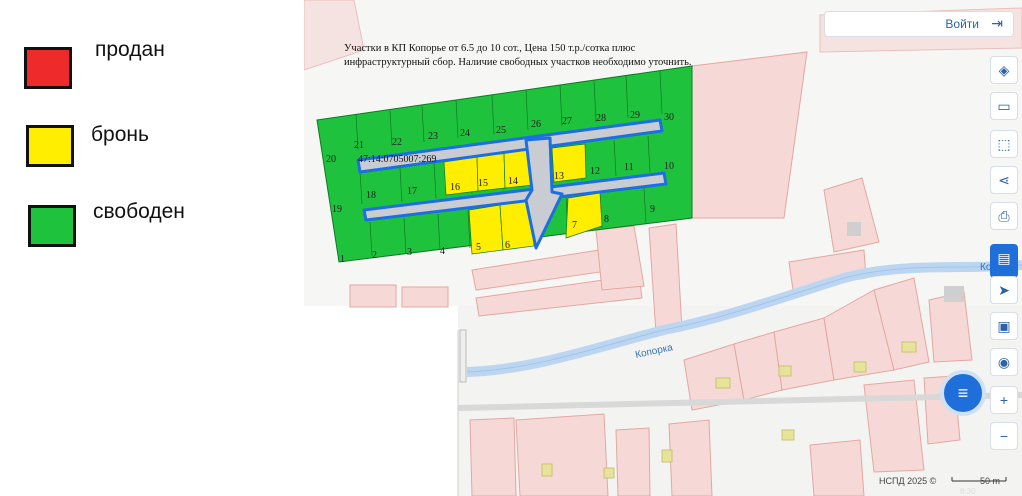 This screenshot has width=1022, height=496. I want to click on plot-number-18: 18, so click(371, 195).